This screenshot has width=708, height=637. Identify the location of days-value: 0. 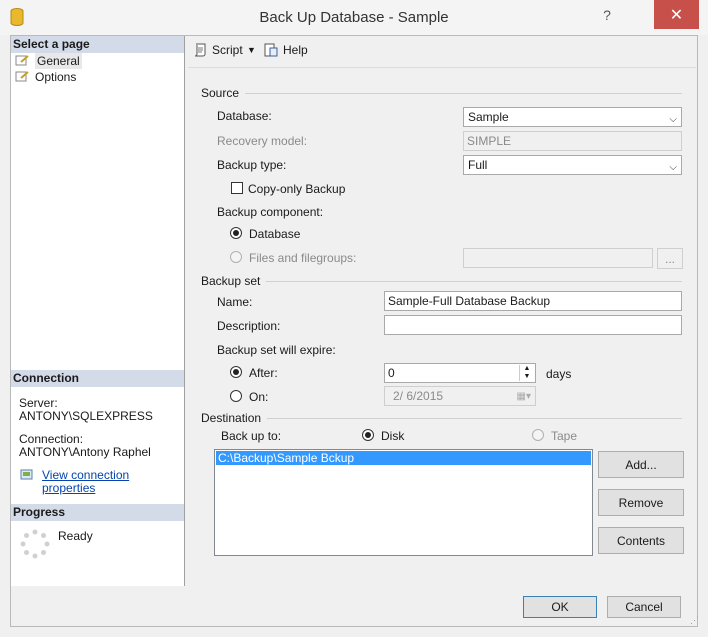
(391, 373).